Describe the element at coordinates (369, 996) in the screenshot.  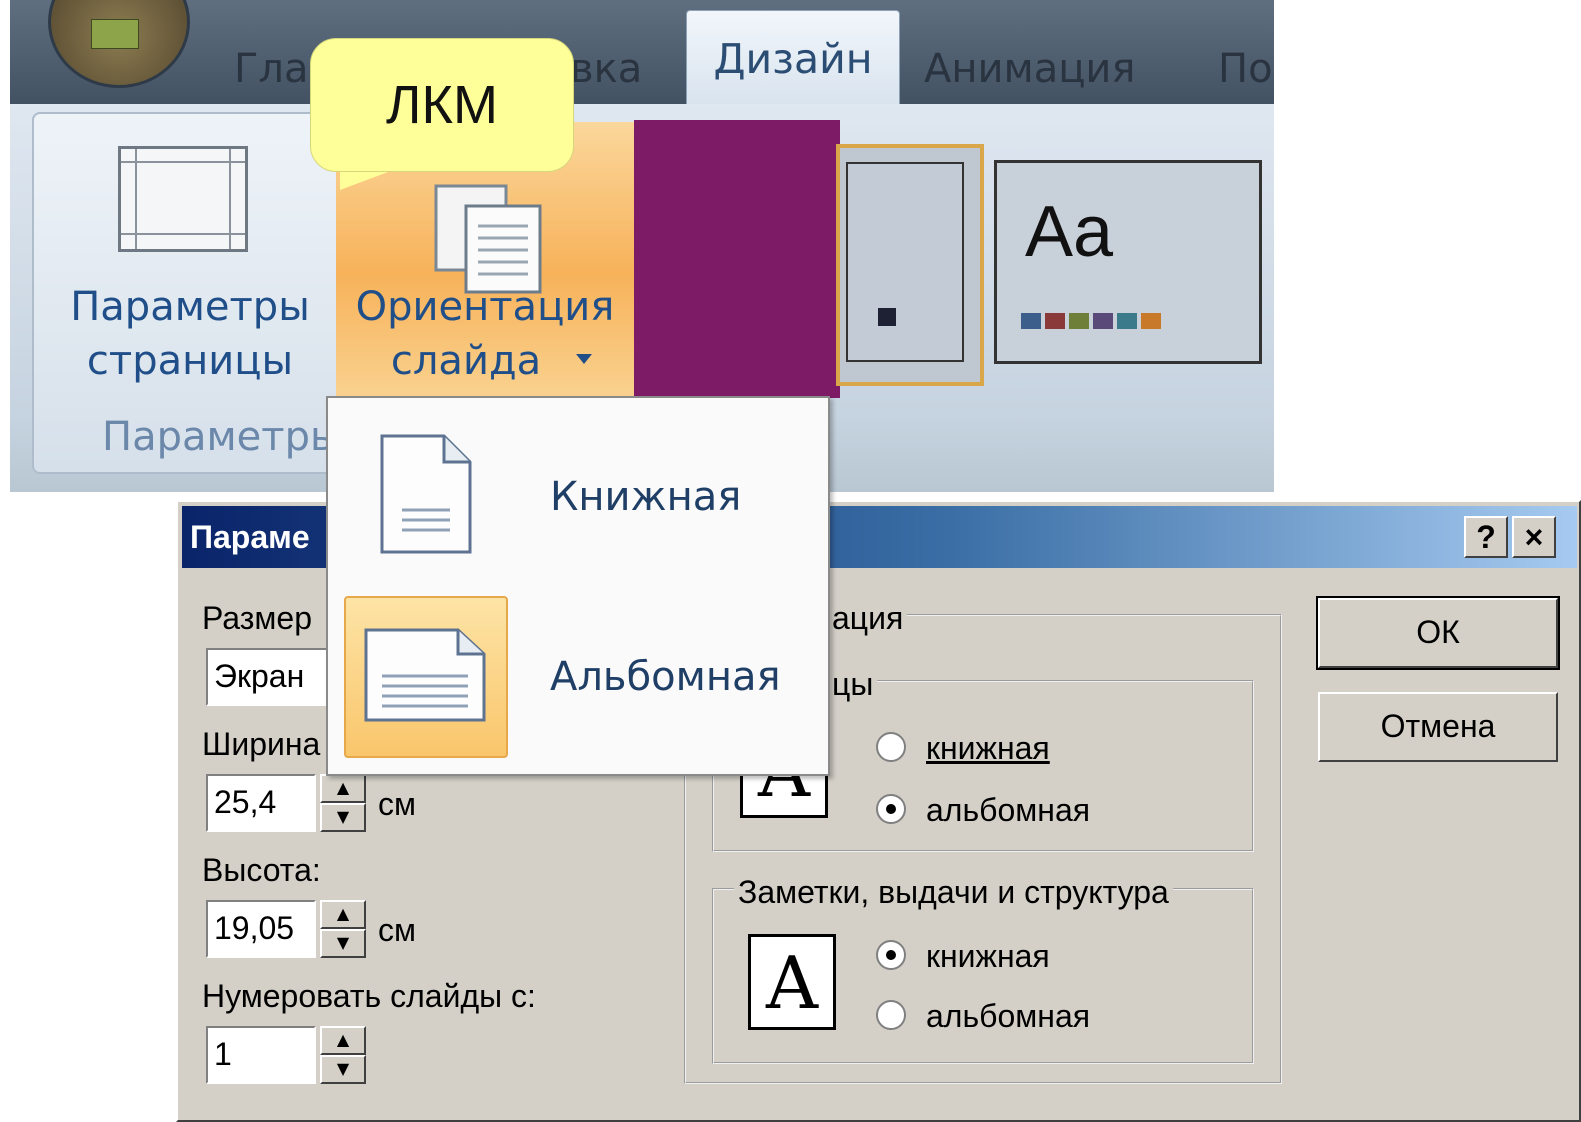
I see `number-slides-label: Нумеровать слайды с:` at that location.